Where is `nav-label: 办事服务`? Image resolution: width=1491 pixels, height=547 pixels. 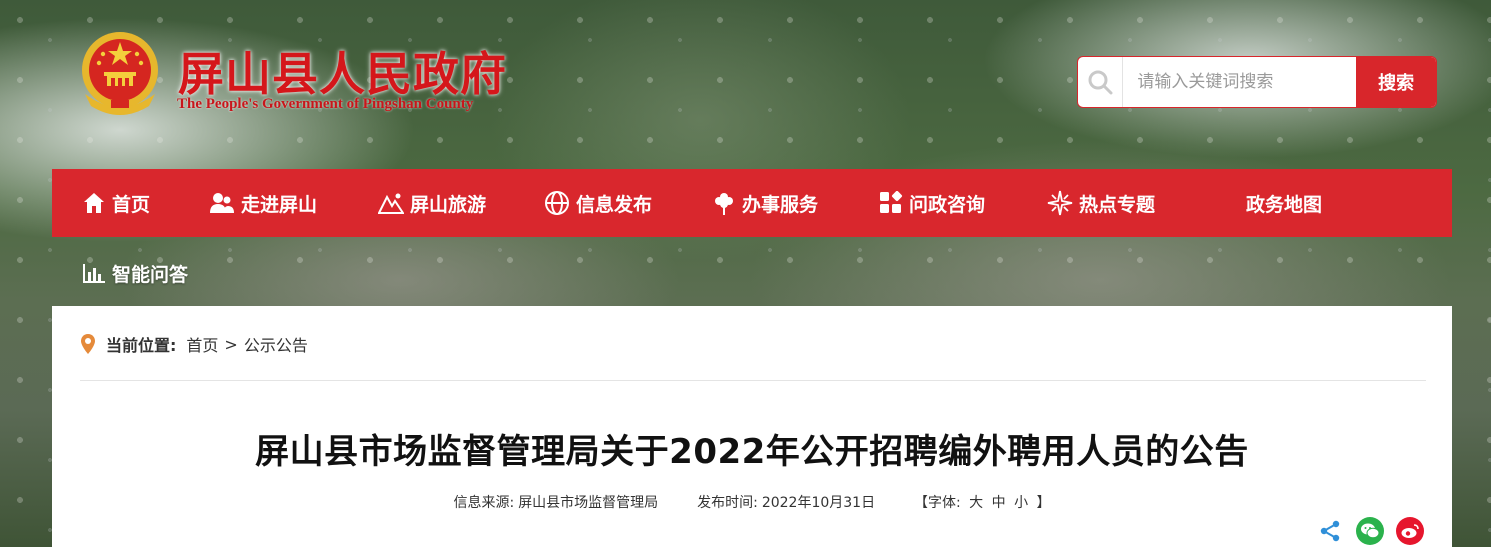
nav-label: 办事服务 is located at coordinates (780, 204).